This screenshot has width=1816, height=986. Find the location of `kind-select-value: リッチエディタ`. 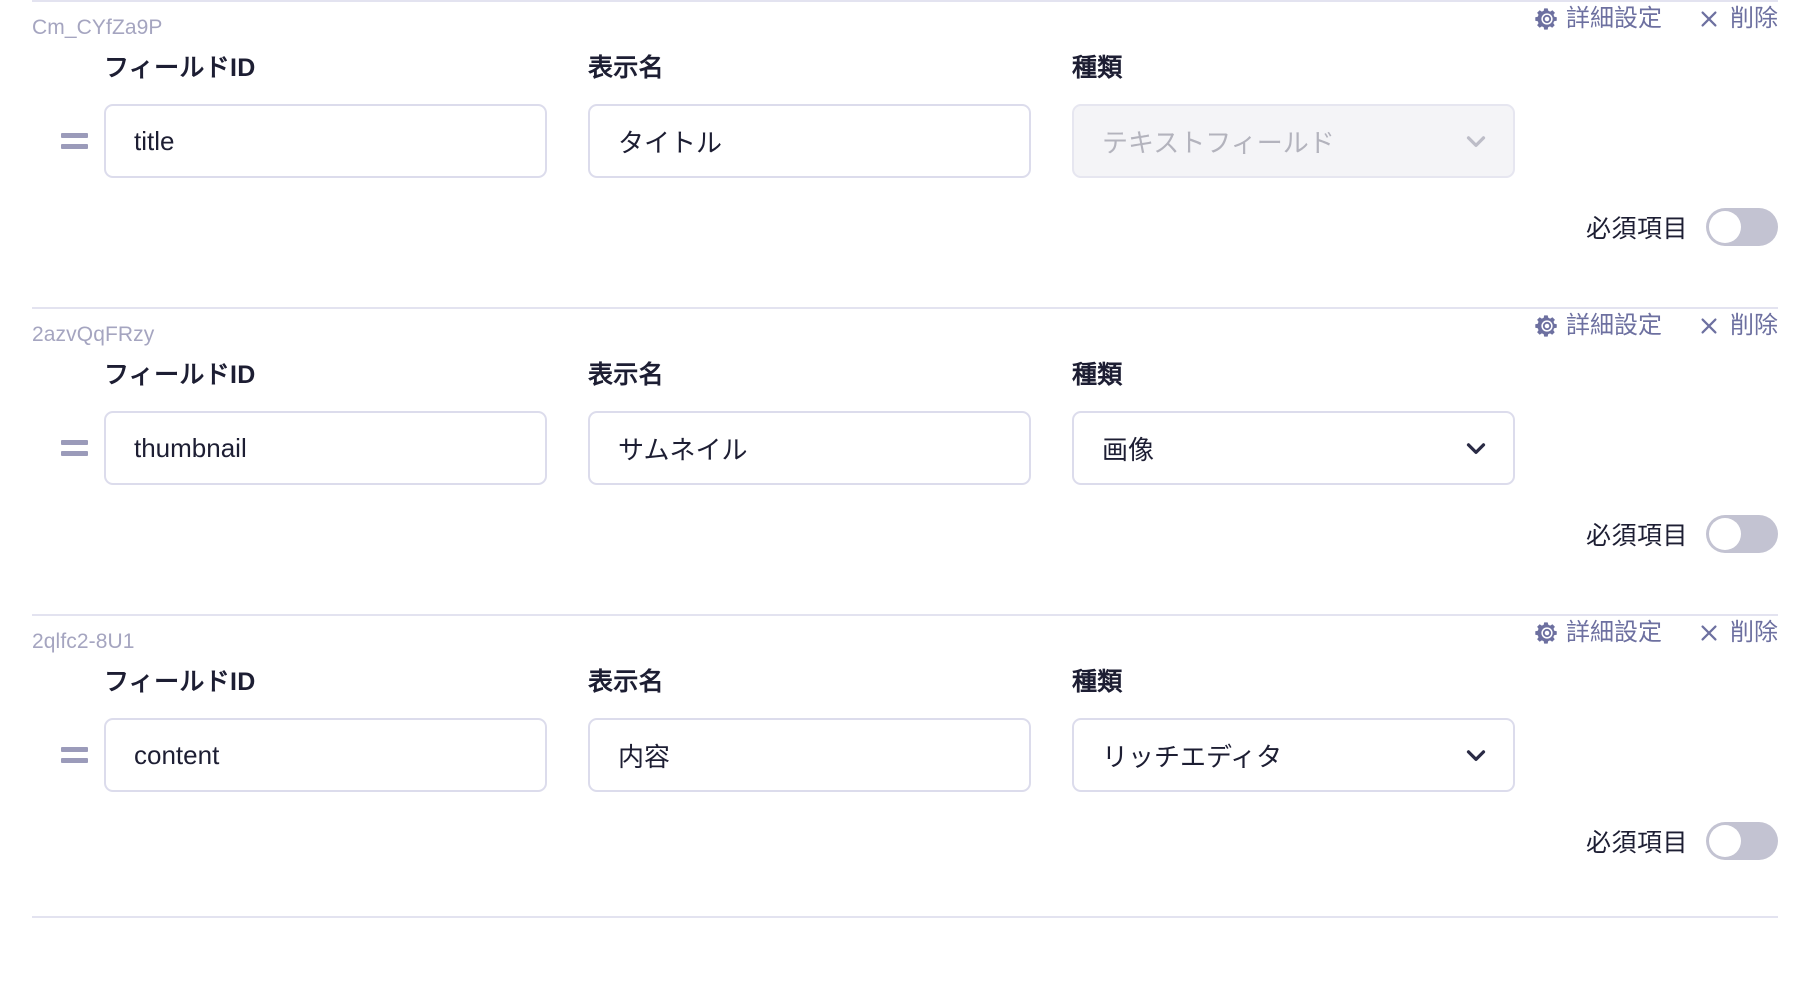

kind-select-value: リッチエディタ is located at coordinates (1192, 756).